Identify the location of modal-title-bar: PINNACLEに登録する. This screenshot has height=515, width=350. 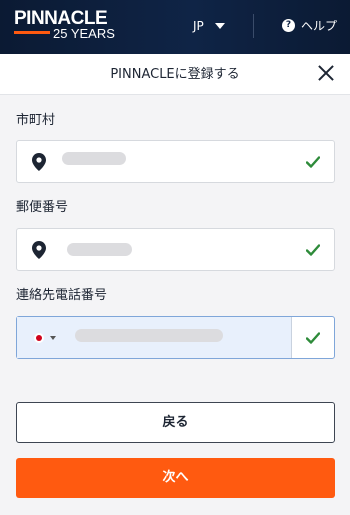
(175, 74).